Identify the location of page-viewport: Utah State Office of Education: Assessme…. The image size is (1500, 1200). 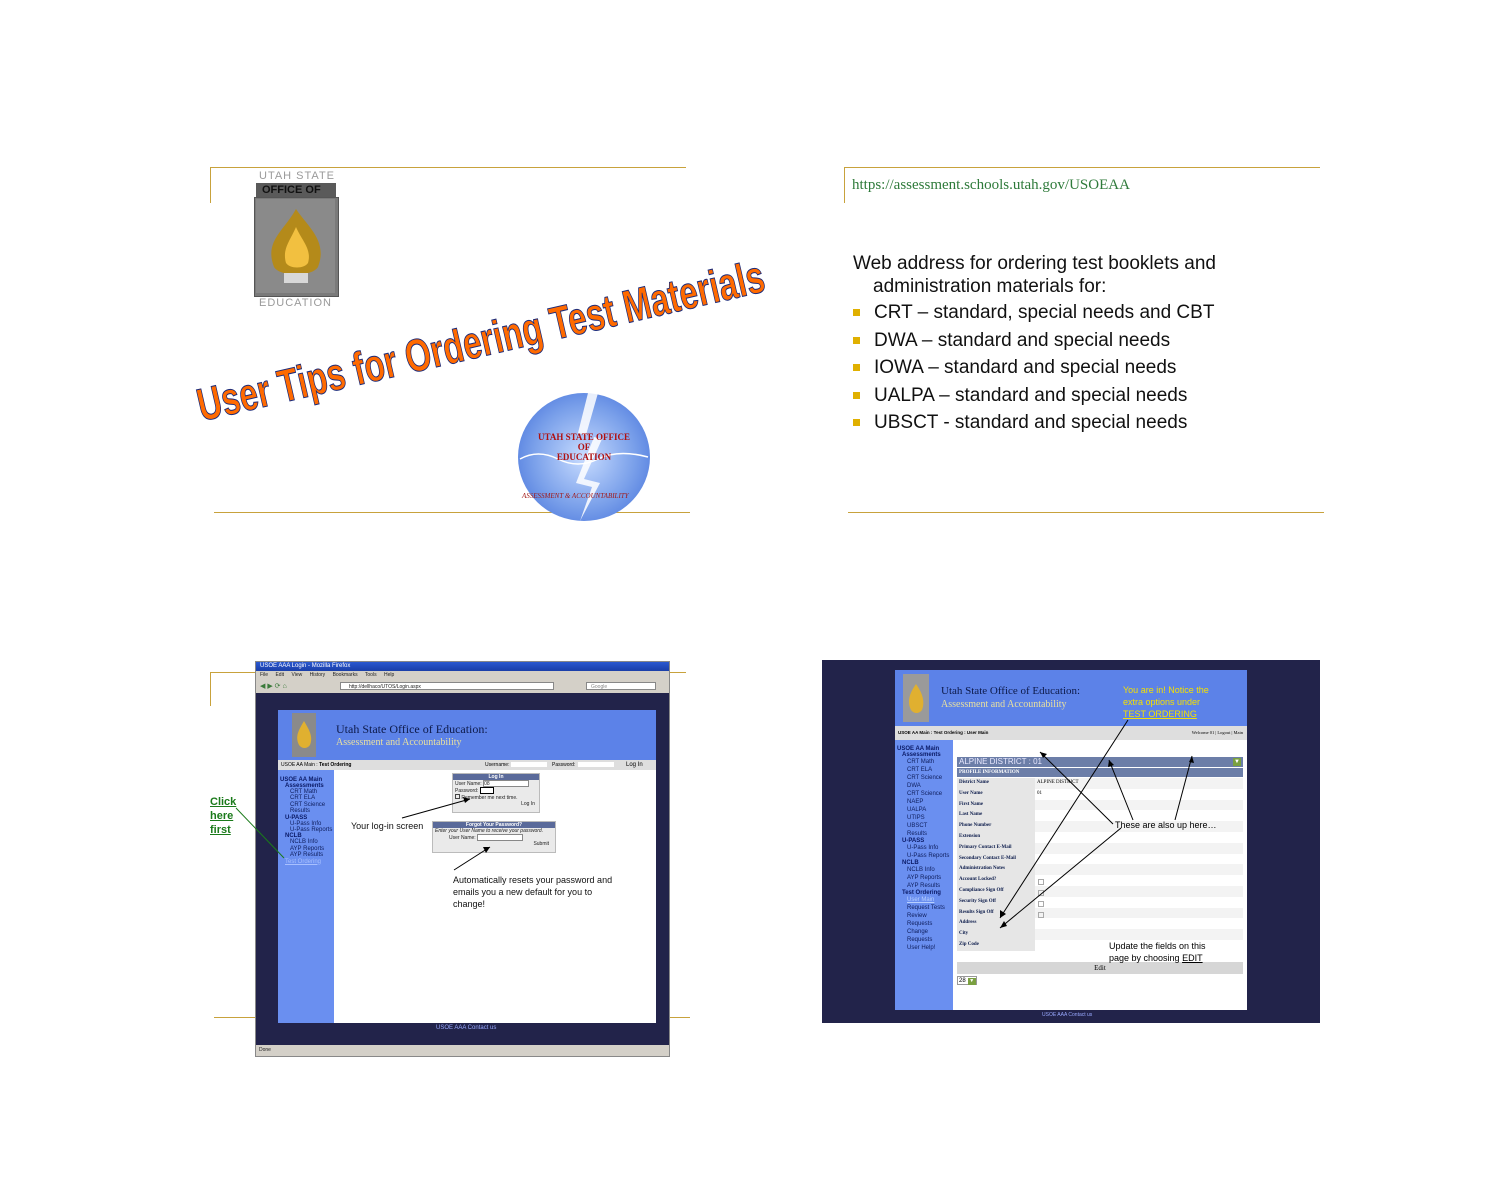
(462, 869).